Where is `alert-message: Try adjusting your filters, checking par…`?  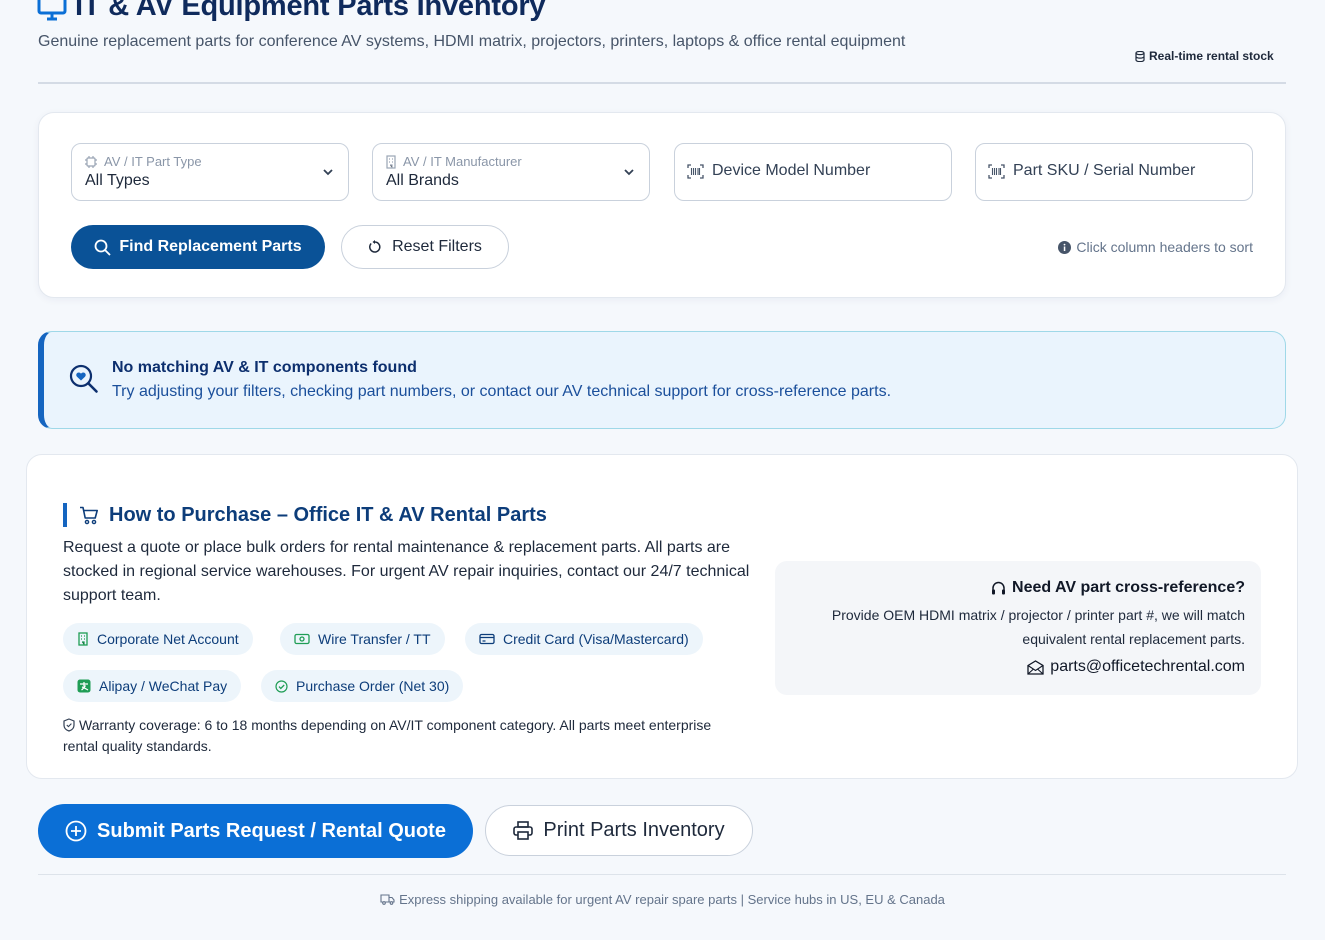 alert-message: Try adjusting your filters, checking par… is located at coordinates (502, 391).